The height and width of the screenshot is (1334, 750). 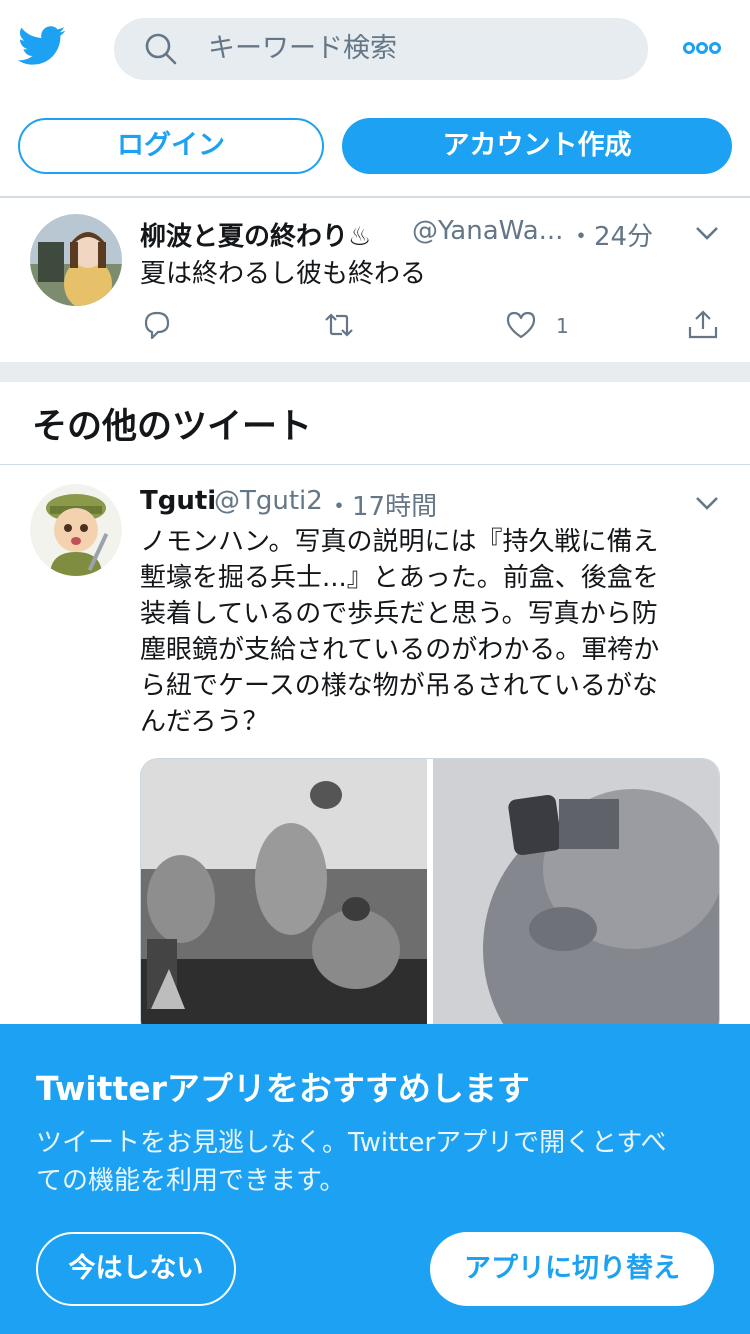 What do you see at coordinates (400, 650) in the screenshot?
I see `tweet-text-line: 塵眼鏡が支給されているのがわかる。軍袴か` at bounding box center [400, 650].